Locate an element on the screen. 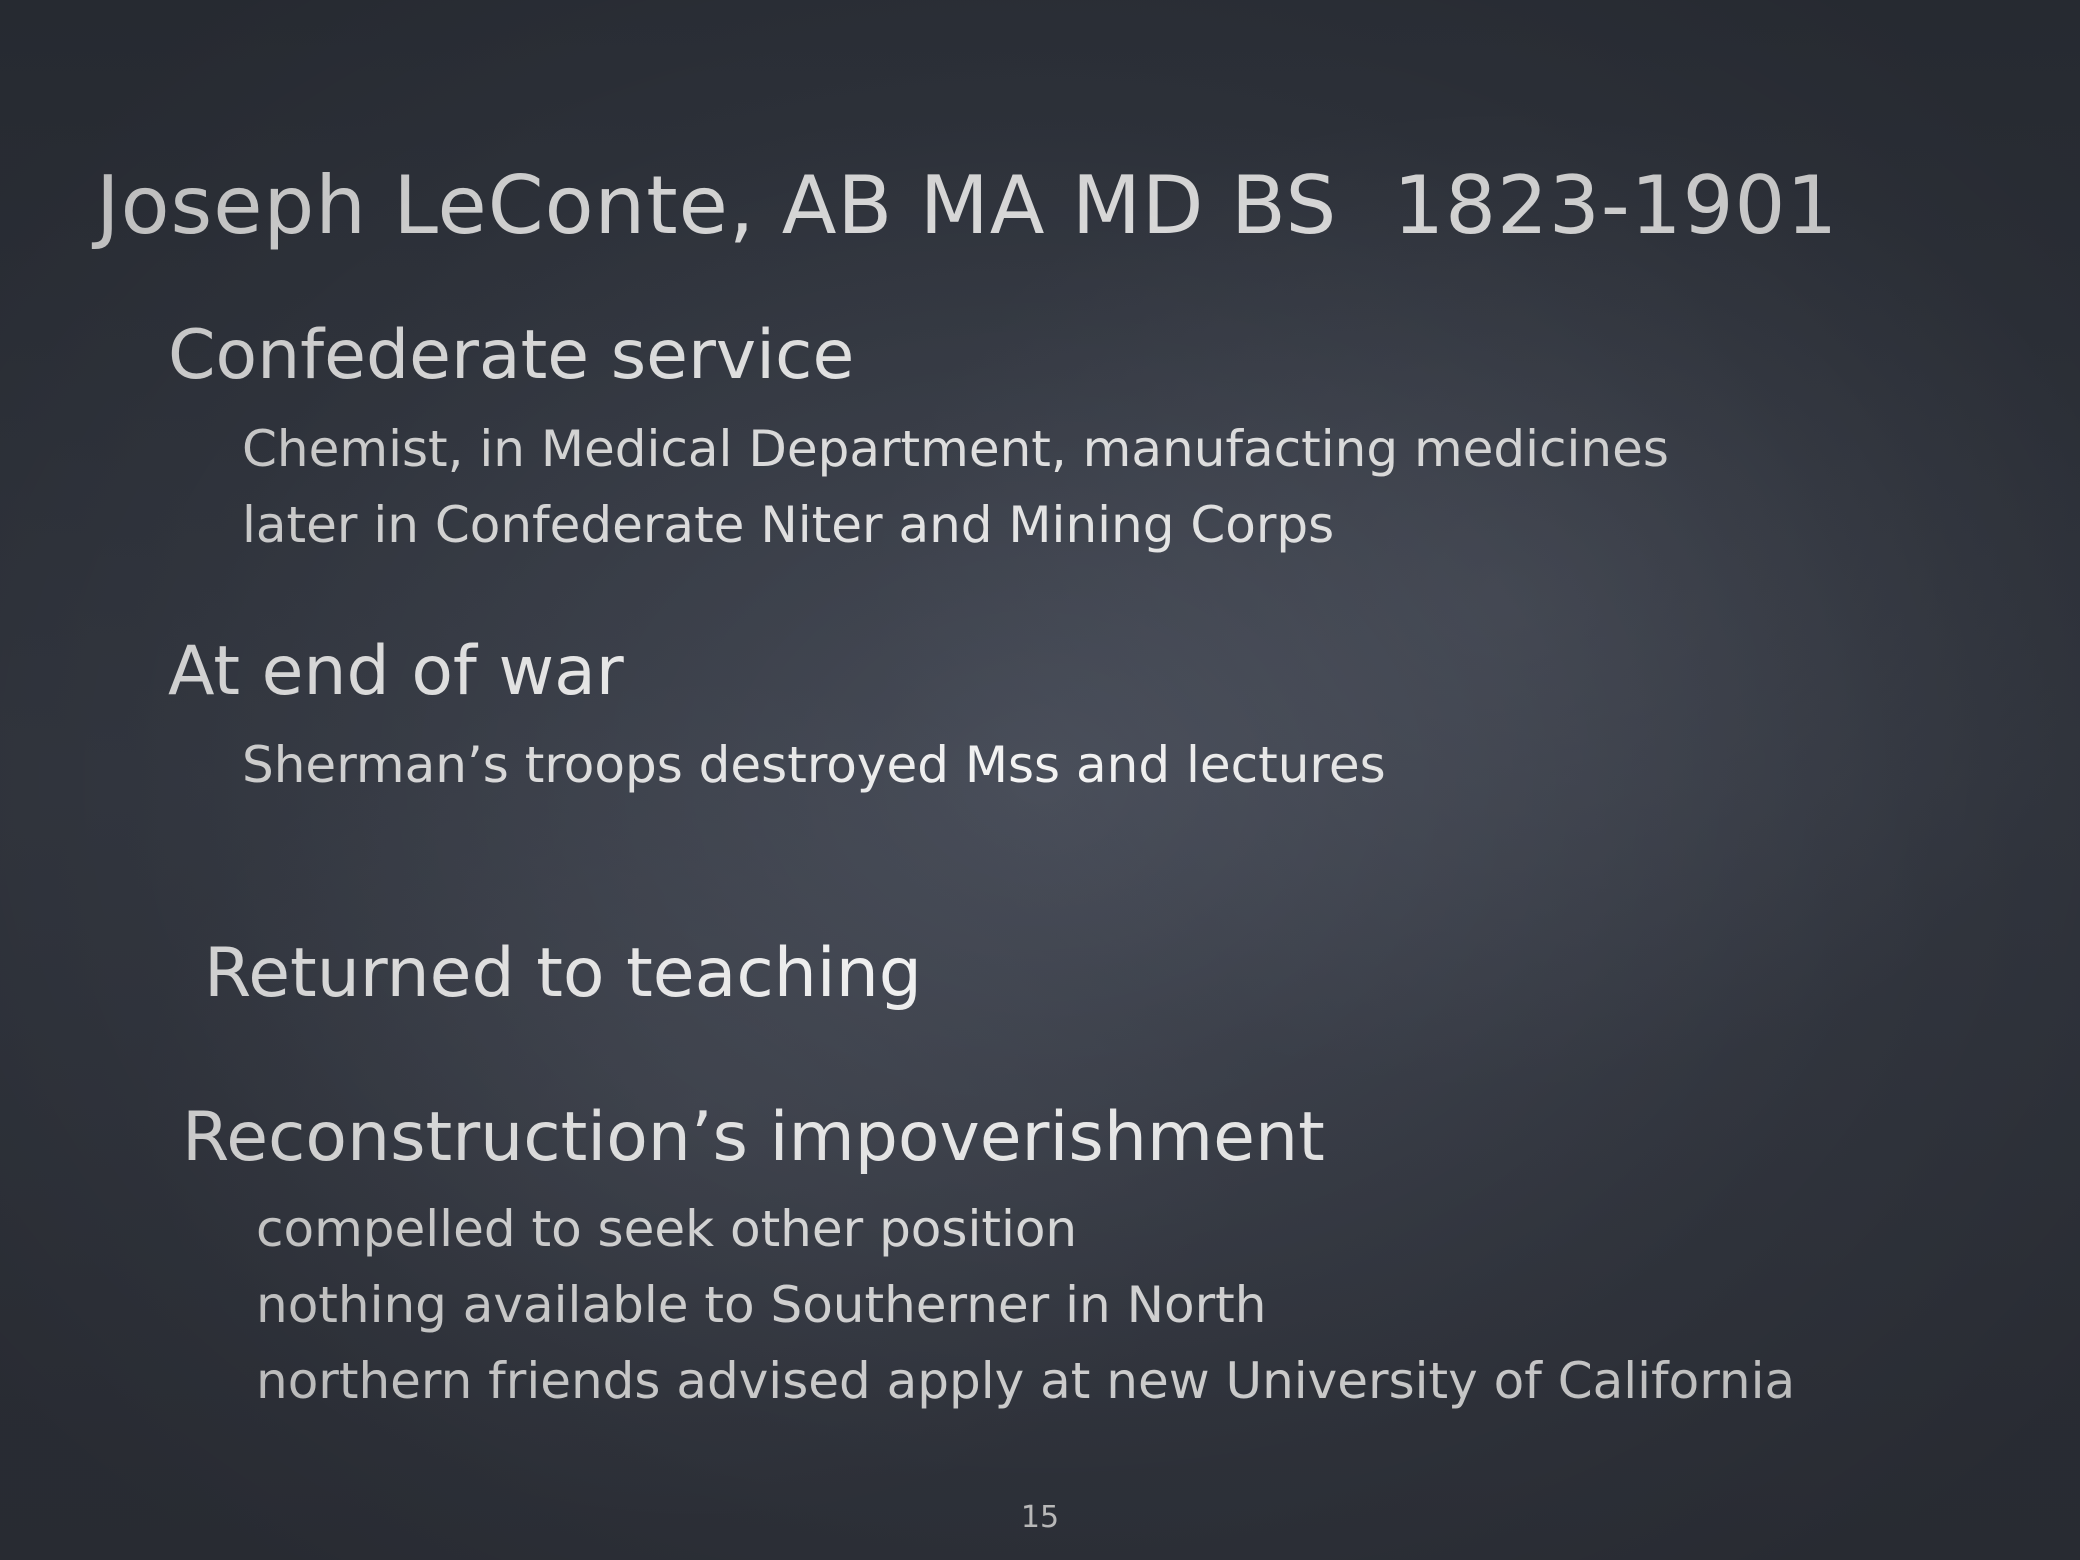  page-number: 15 is located at coordinates (1040, 1517).